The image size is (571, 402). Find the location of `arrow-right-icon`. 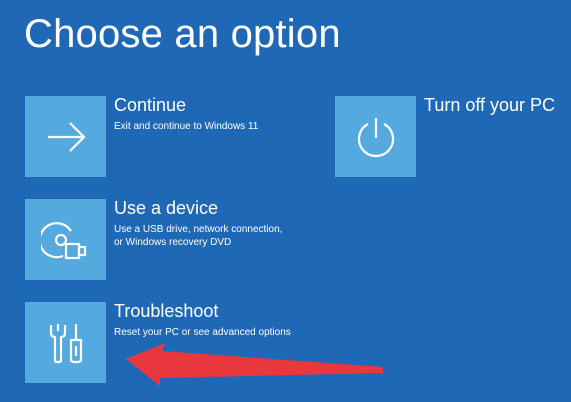

arrow-right-icon is located at coordinates (66, 136).